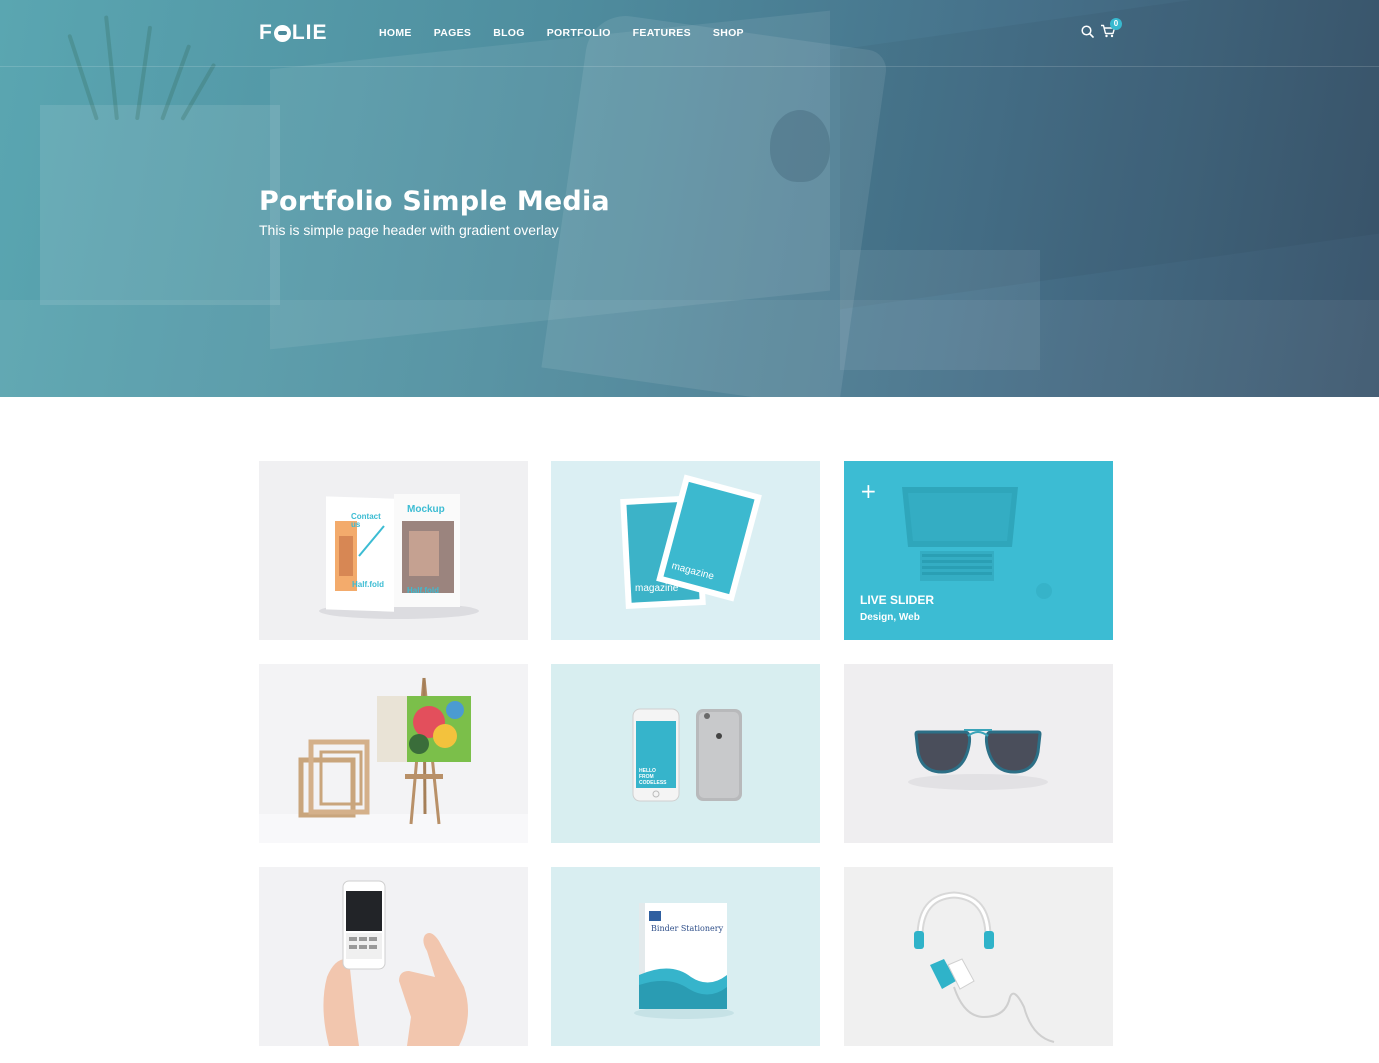 This screenshot has height=1063, width=1379. I want to click on iphone-mockup-image, so click(687, 755).